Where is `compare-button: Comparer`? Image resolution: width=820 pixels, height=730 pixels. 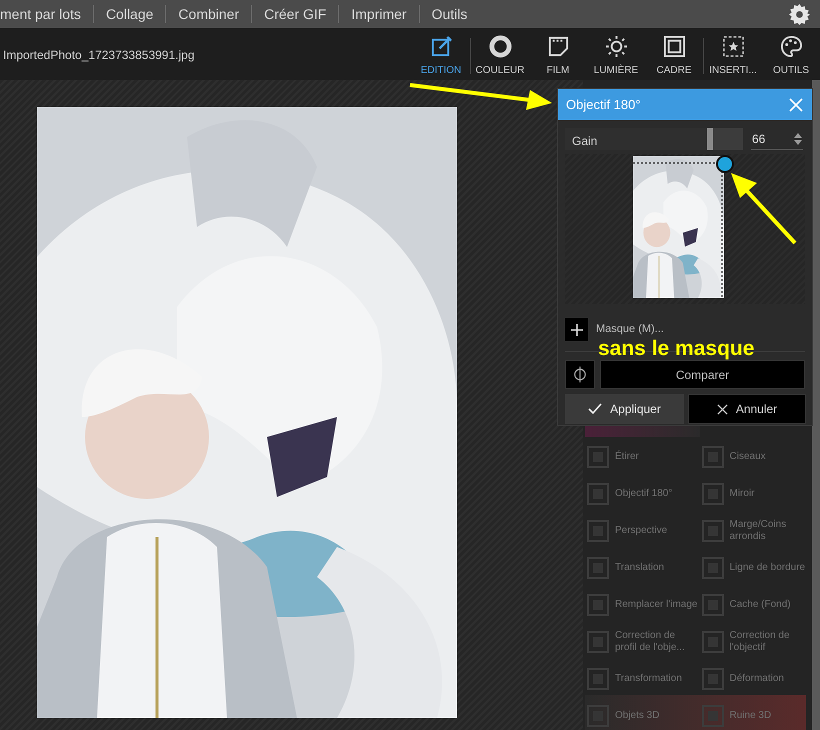 compare-button: Comparer is located at coordinates (702, 374).